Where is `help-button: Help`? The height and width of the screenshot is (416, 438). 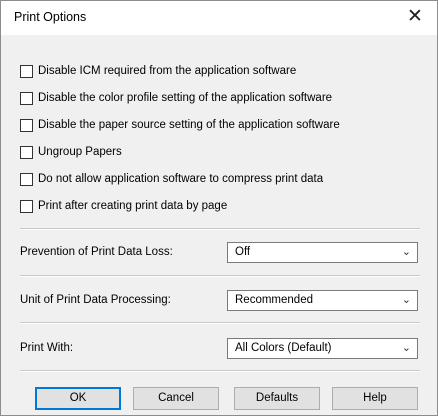 help-button: Help is located at coordinates (375, 398).